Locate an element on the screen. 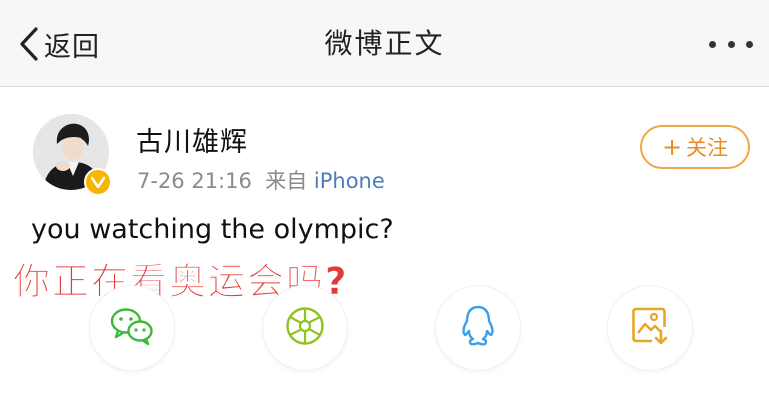 The width and height of the screenshot is (769, 404). follow-button: + 关注 is located at coordinates (695, 147).